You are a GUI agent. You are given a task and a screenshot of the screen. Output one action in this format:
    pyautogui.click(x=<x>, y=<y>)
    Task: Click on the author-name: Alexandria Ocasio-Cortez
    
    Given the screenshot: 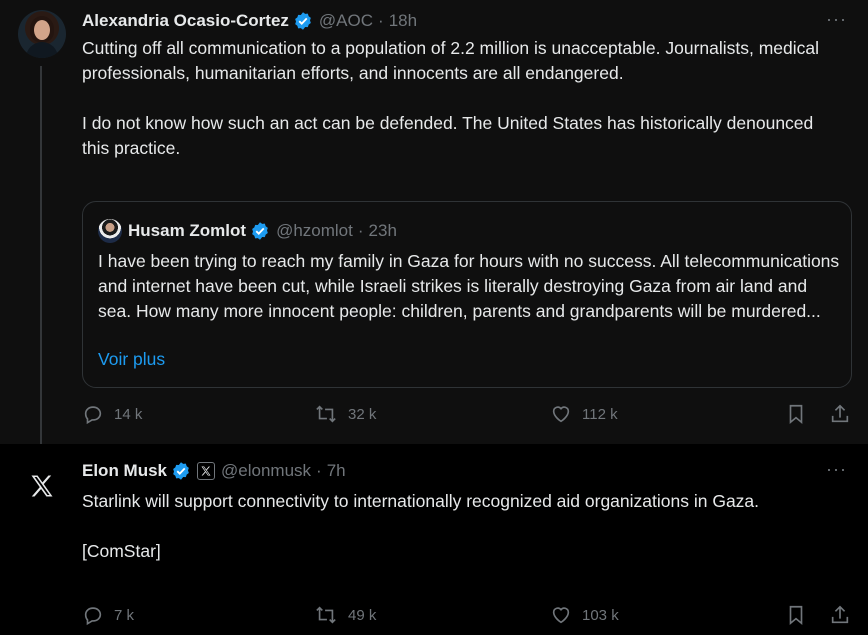 What is the action you would take?
    pyautogui.click(x=185, y=21)
    